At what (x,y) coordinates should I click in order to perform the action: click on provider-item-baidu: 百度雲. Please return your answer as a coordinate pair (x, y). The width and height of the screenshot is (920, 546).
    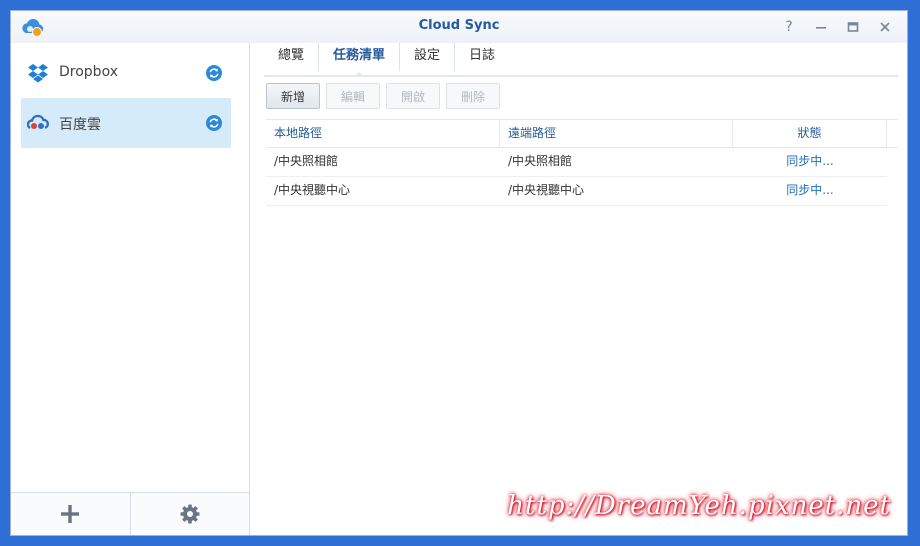
    Looking at the image, I should click on (126, 123).